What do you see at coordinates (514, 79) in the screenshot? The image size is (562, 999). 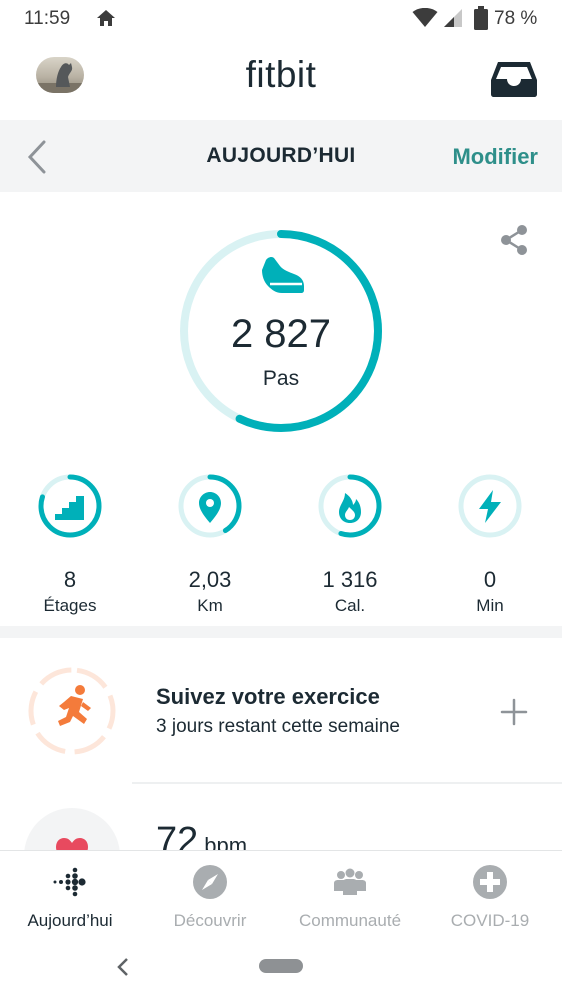 I see `inbox-icon` at bounding box center [514, 79].